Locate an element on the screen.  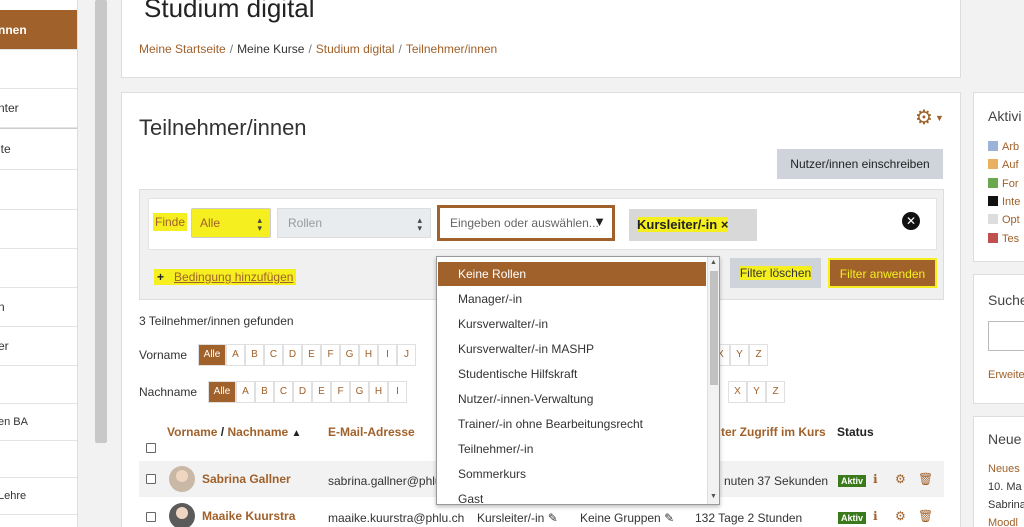
filter-type-select: Rollen ▴ ▾ is located at coordinates (354, 223).